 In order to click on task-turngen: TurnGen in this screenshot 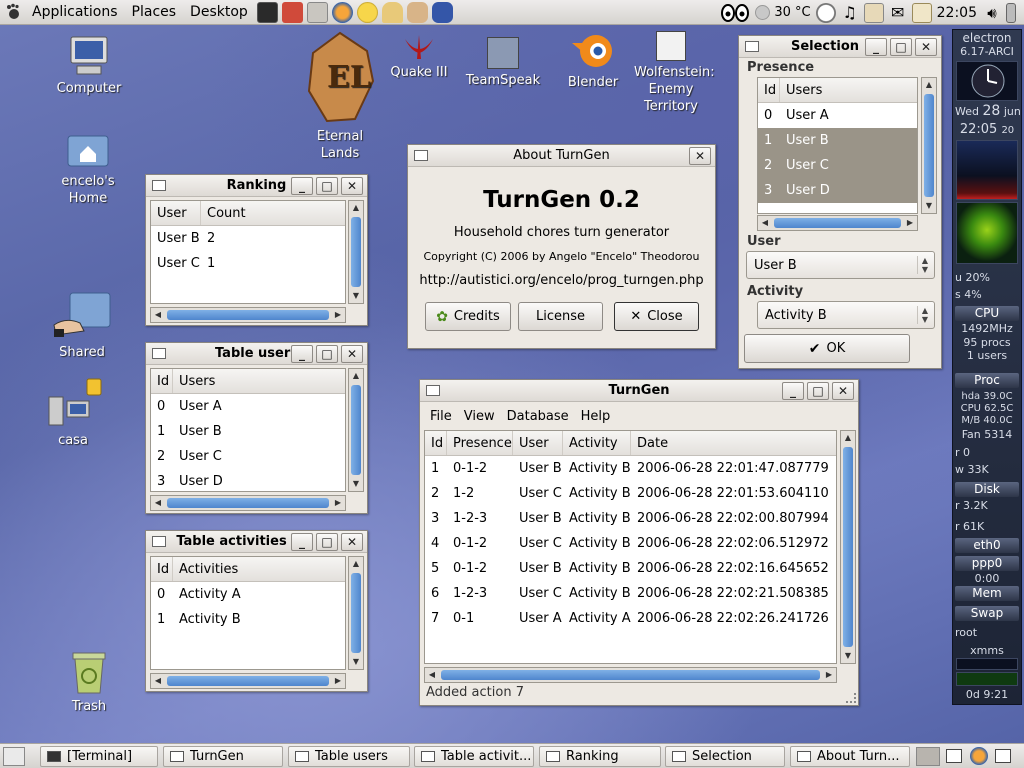, I will do `click(223, 756)`.